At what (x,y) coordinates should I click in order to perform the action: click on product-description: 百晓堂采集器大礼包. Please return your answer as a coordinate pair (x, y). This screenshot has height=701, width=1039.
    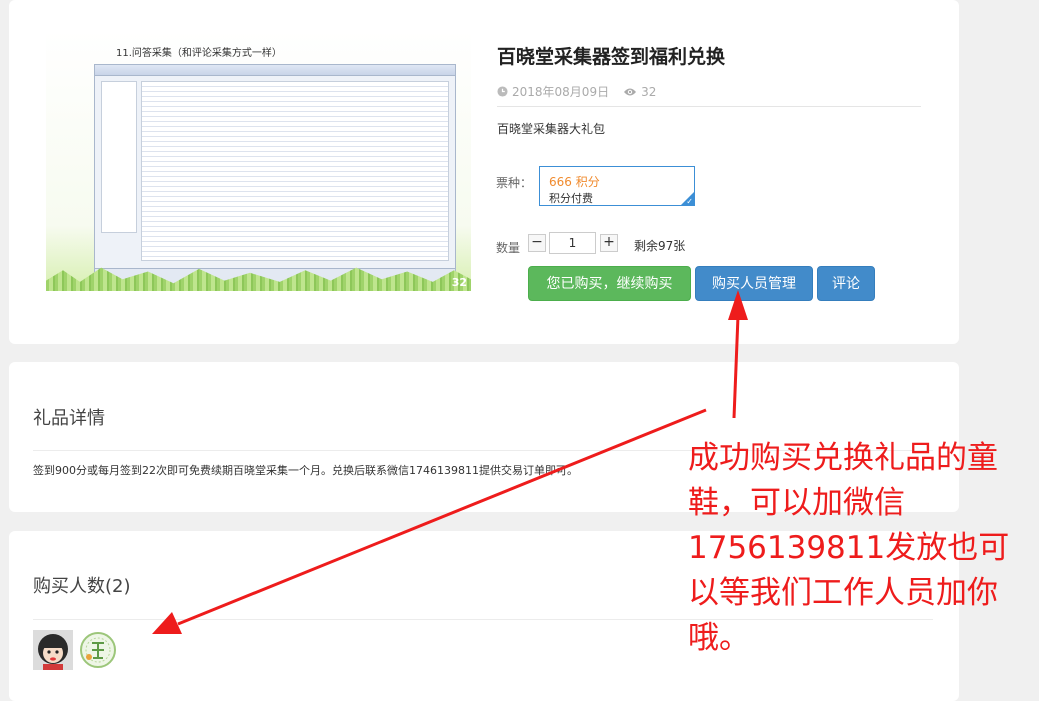
    Looking at the image, I should click on (551, 129).